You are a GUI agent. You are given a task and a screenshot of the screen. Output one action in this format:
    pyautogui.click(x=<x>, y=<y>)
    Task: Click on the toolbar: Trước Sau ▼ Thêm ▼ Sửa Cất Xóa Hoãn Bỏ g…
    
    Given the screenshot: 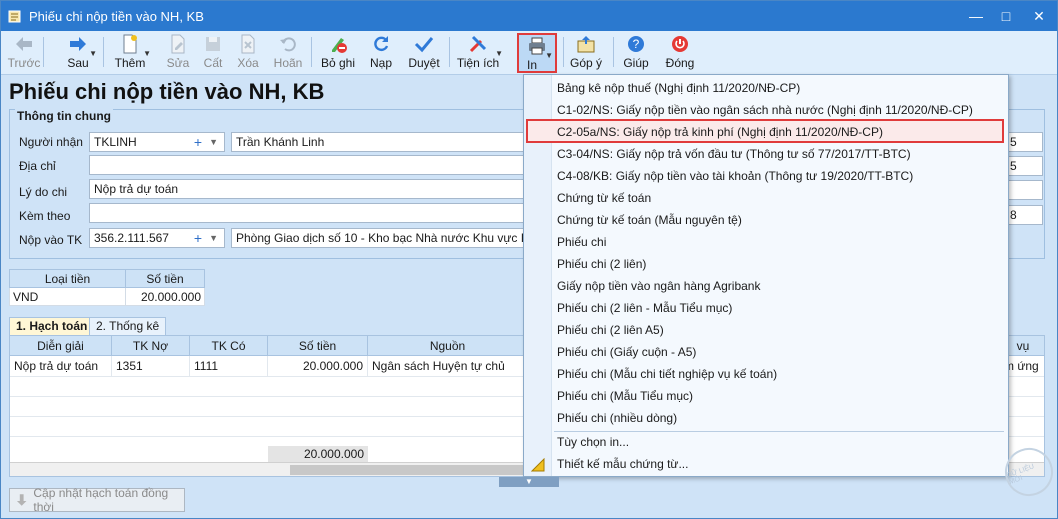 What is the action you would take?
    pyautogui.click(x=529, y=53)
    